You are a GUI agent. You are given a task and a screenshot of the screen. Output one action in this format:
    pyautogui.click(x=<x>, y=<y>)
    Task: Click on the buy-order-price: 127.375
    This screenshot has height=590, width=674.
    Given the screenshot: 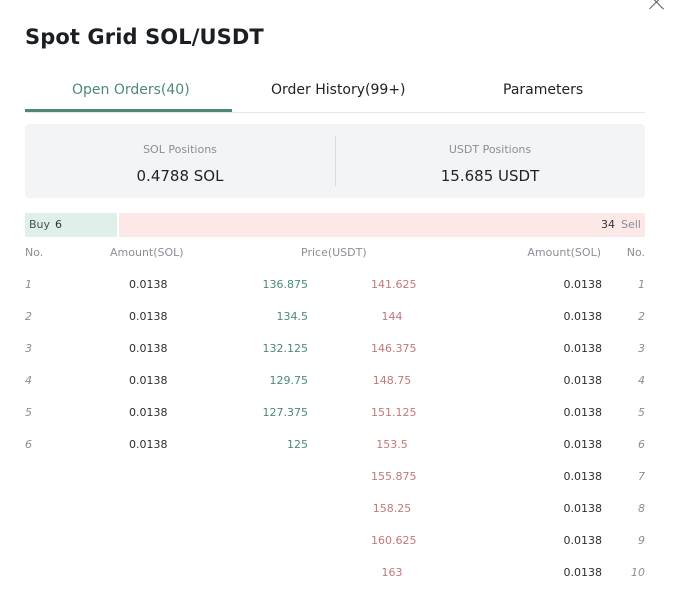 What is the action you would take?
    pyautogui.click(x=285, y=412)
    